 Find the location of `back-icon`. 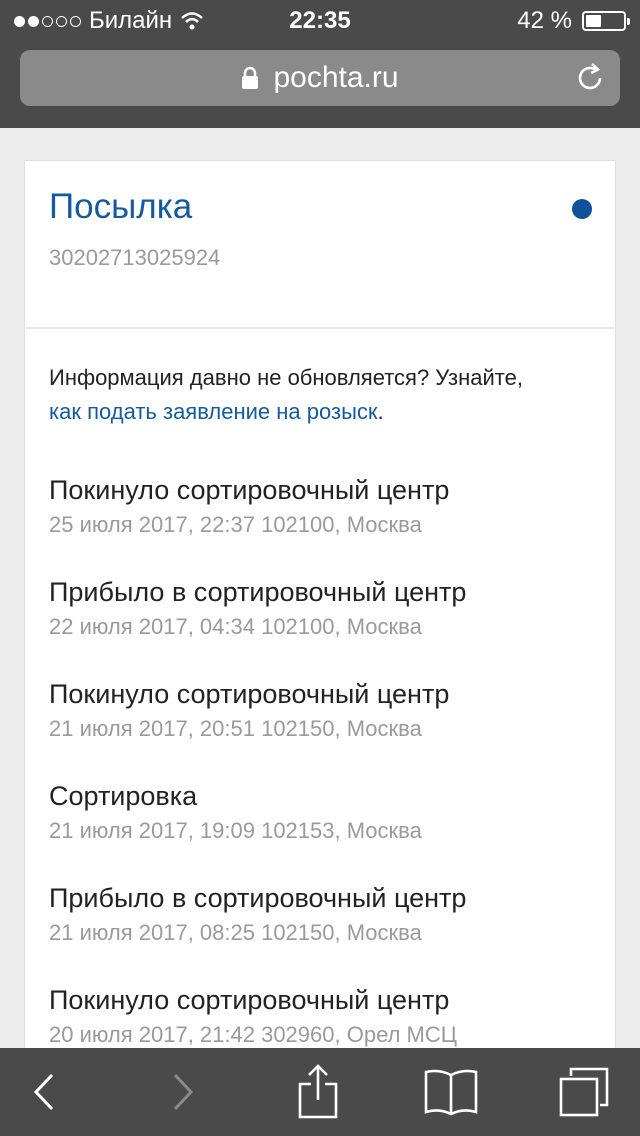

back-icon is located at coordinates (43, 1092).